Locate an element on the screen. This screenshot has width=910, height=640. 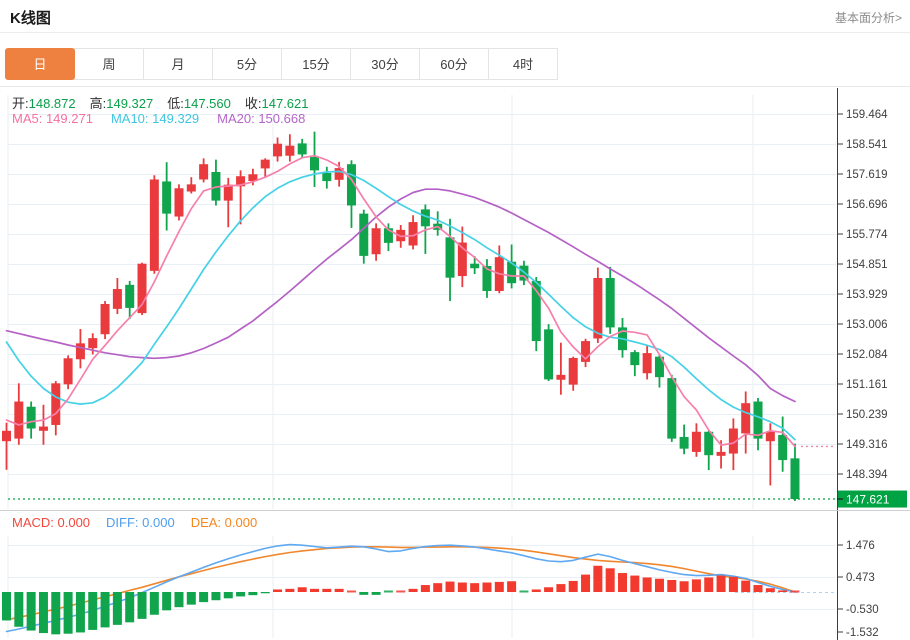
axis-label: 152.084 is located at coordinates (867, 355).